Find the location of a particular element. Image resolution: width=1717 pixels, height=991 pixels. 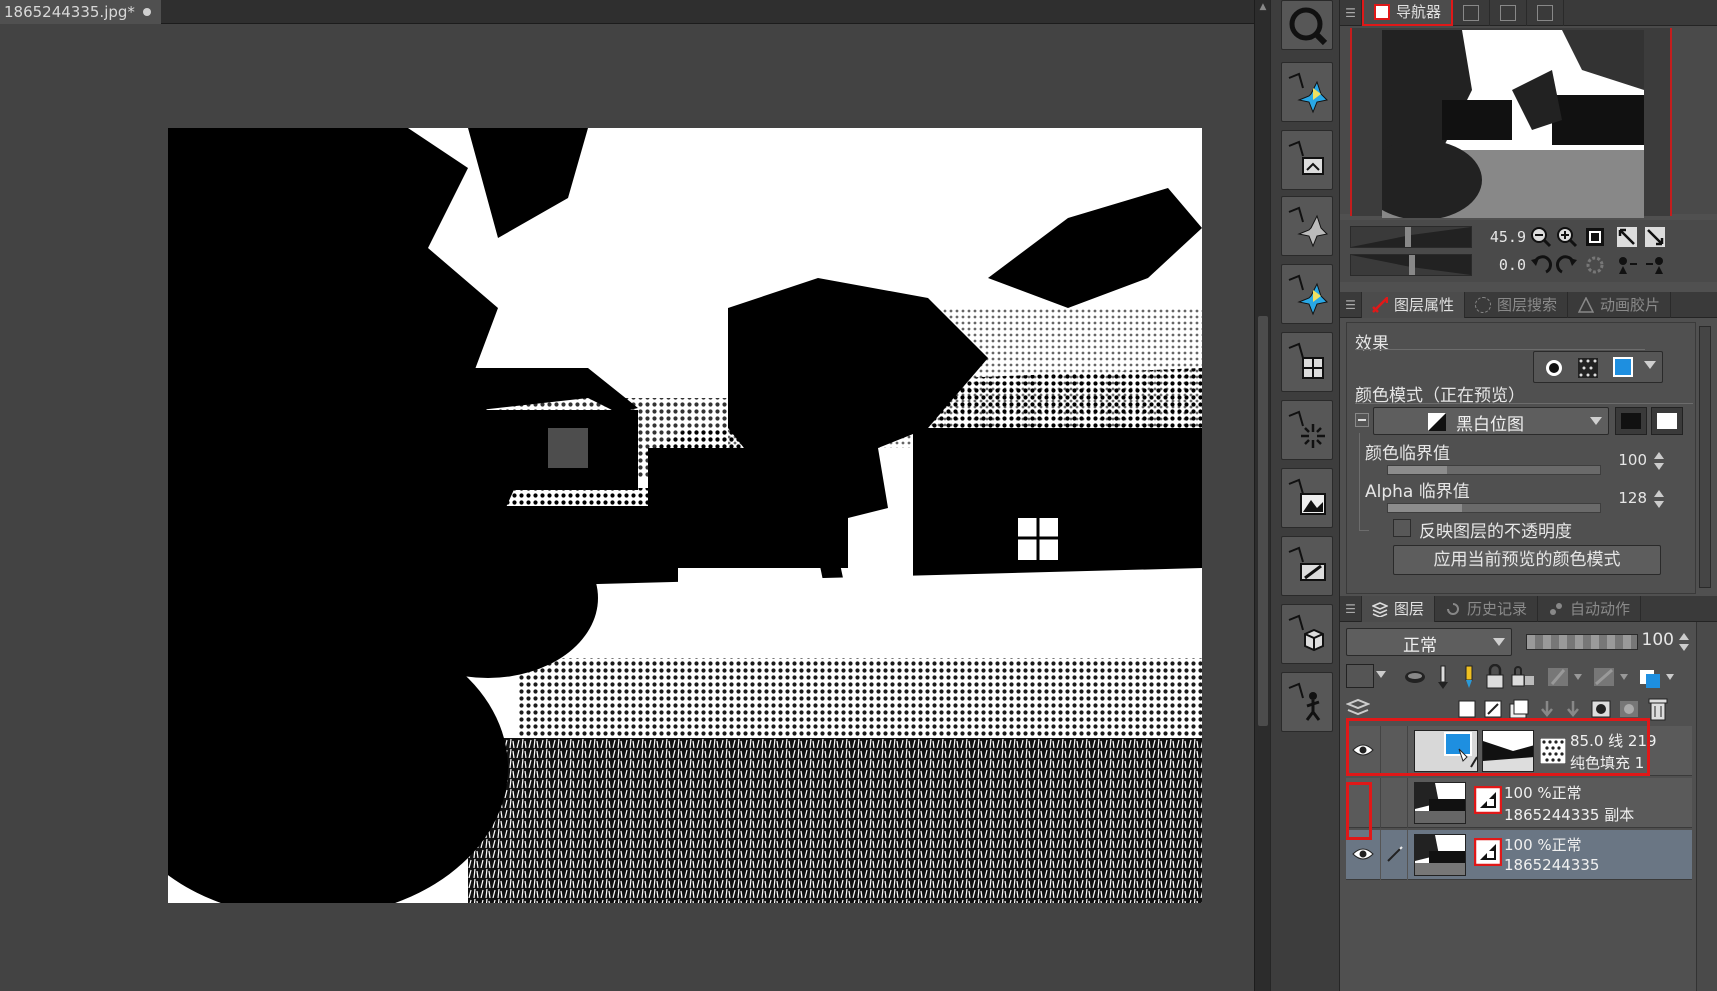

tab-navigator: 导航器 is located at coordinates (1408, 13).